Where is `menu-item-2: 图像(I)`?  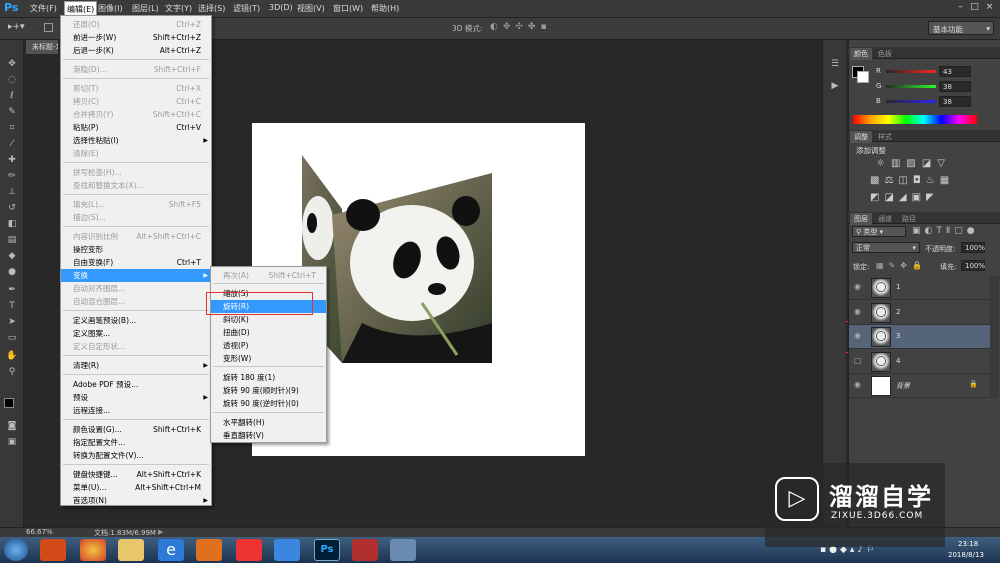 menu-item-2: 图像(I) is located at coordinates (110, 8).